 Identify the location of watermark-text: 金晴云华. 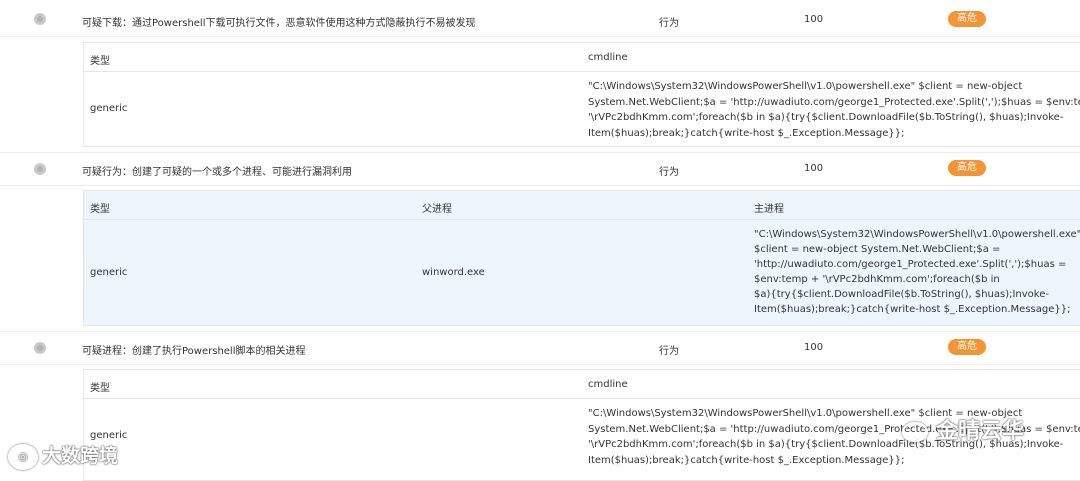
(980, 431).